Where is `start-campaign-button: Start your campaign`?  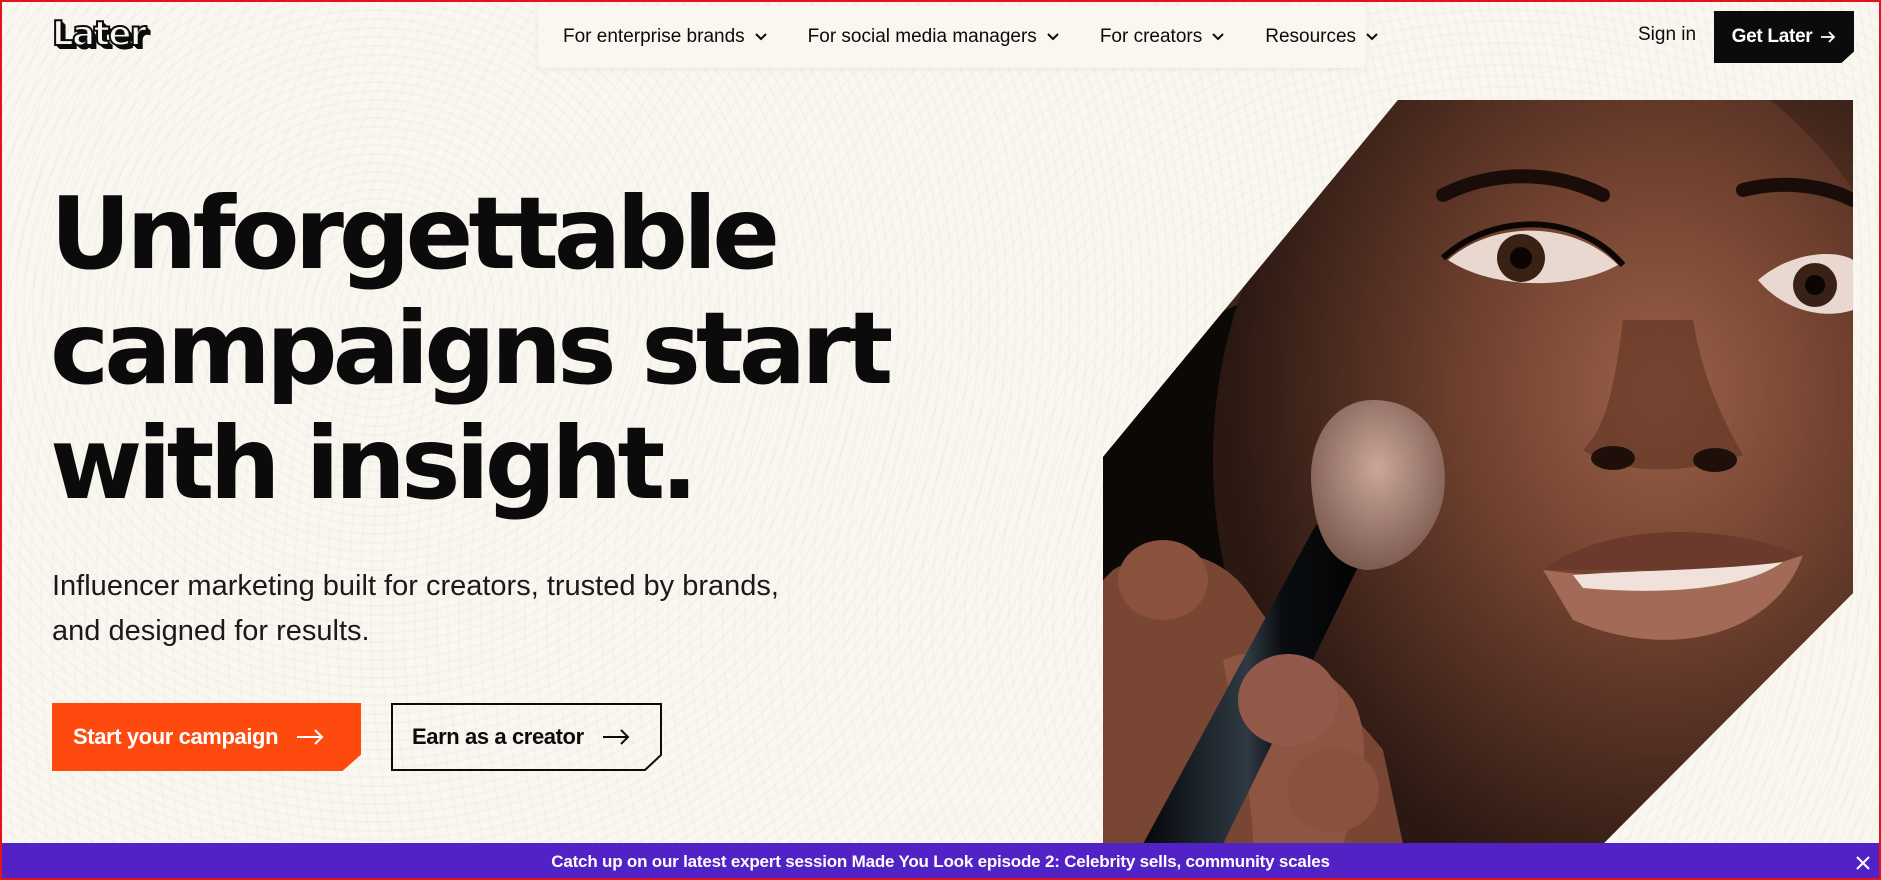 start-campaign-button: Start your campaign is located at coordinates (206, 737).